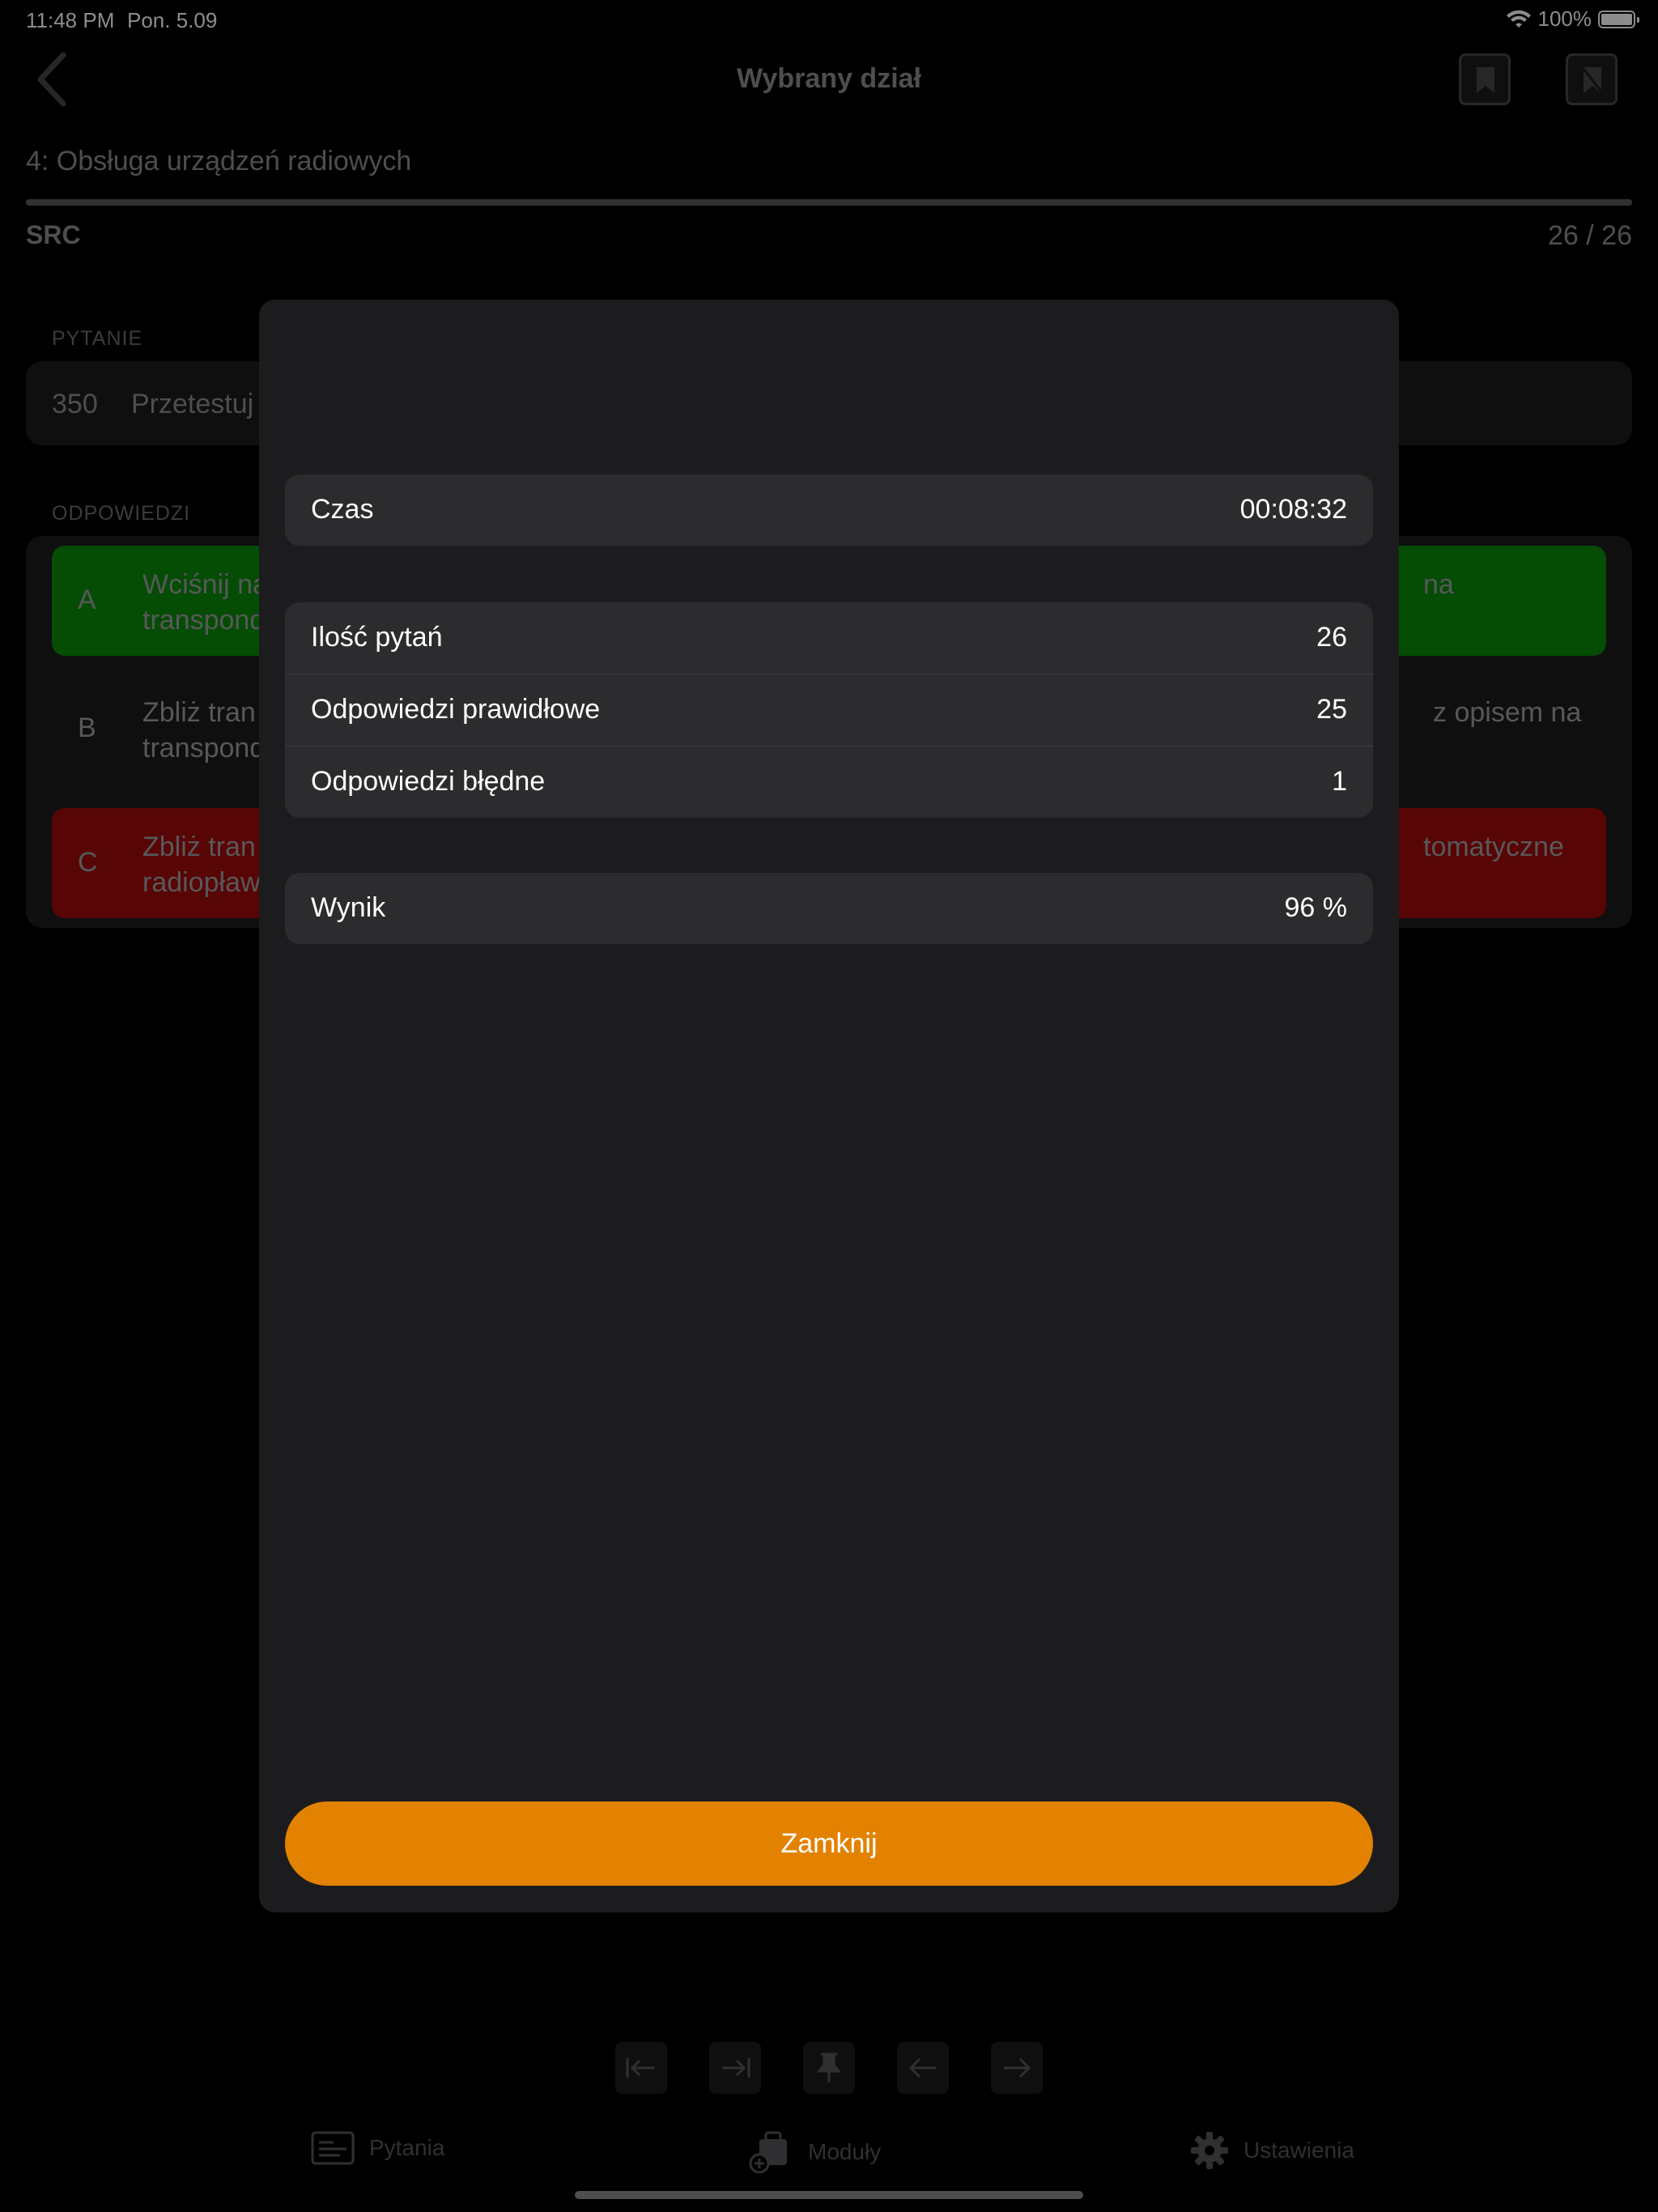 The image size is (1658, 2212). What do you see at coordinates (829, 1844) in the screenshot?
I see `close-button: Zamknij` at bounding box center [829, 1844].